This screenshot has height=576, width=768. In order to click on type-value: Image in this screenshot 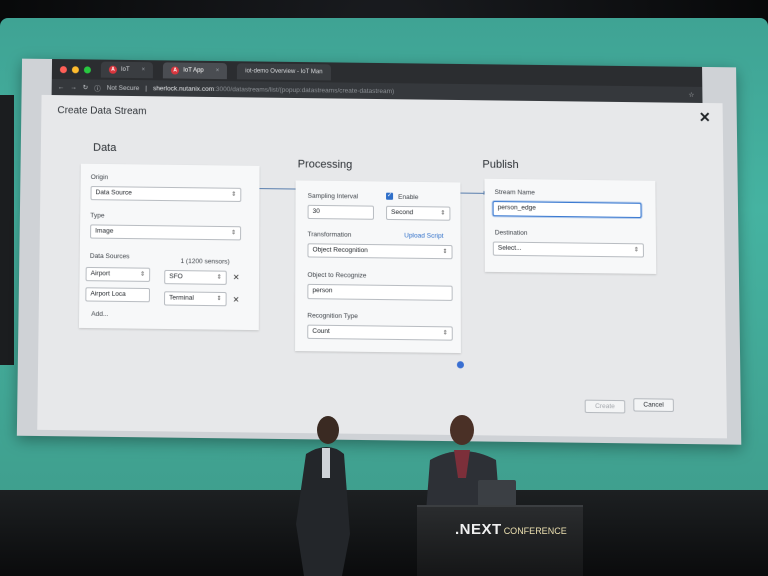, I will do `click(104, 231)`.